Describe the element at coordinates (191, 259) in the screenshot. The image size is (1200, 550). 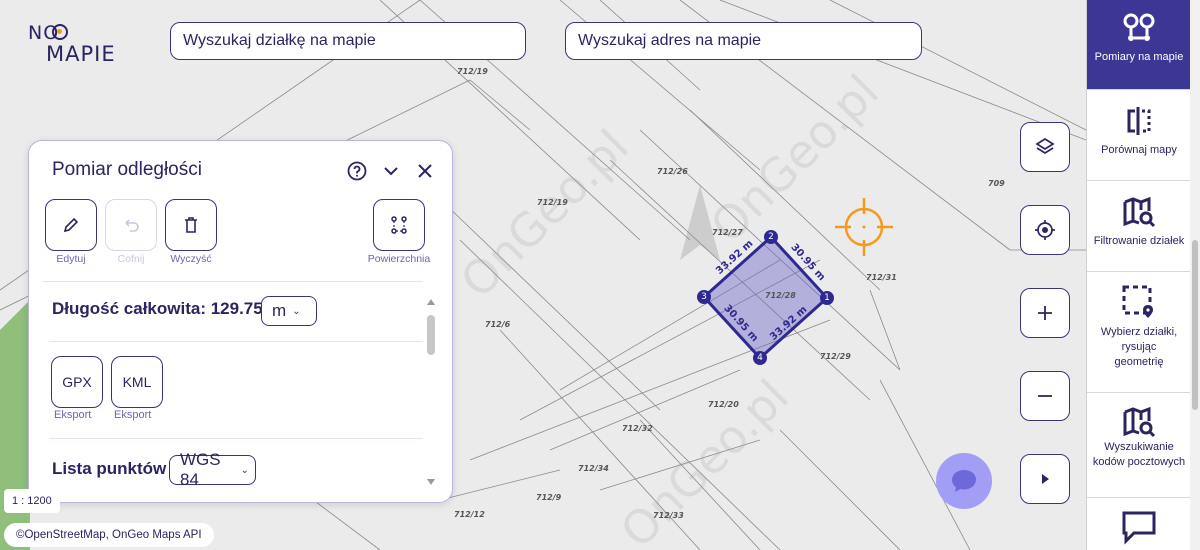
I see `clear-label: Wyczyść` at that location.